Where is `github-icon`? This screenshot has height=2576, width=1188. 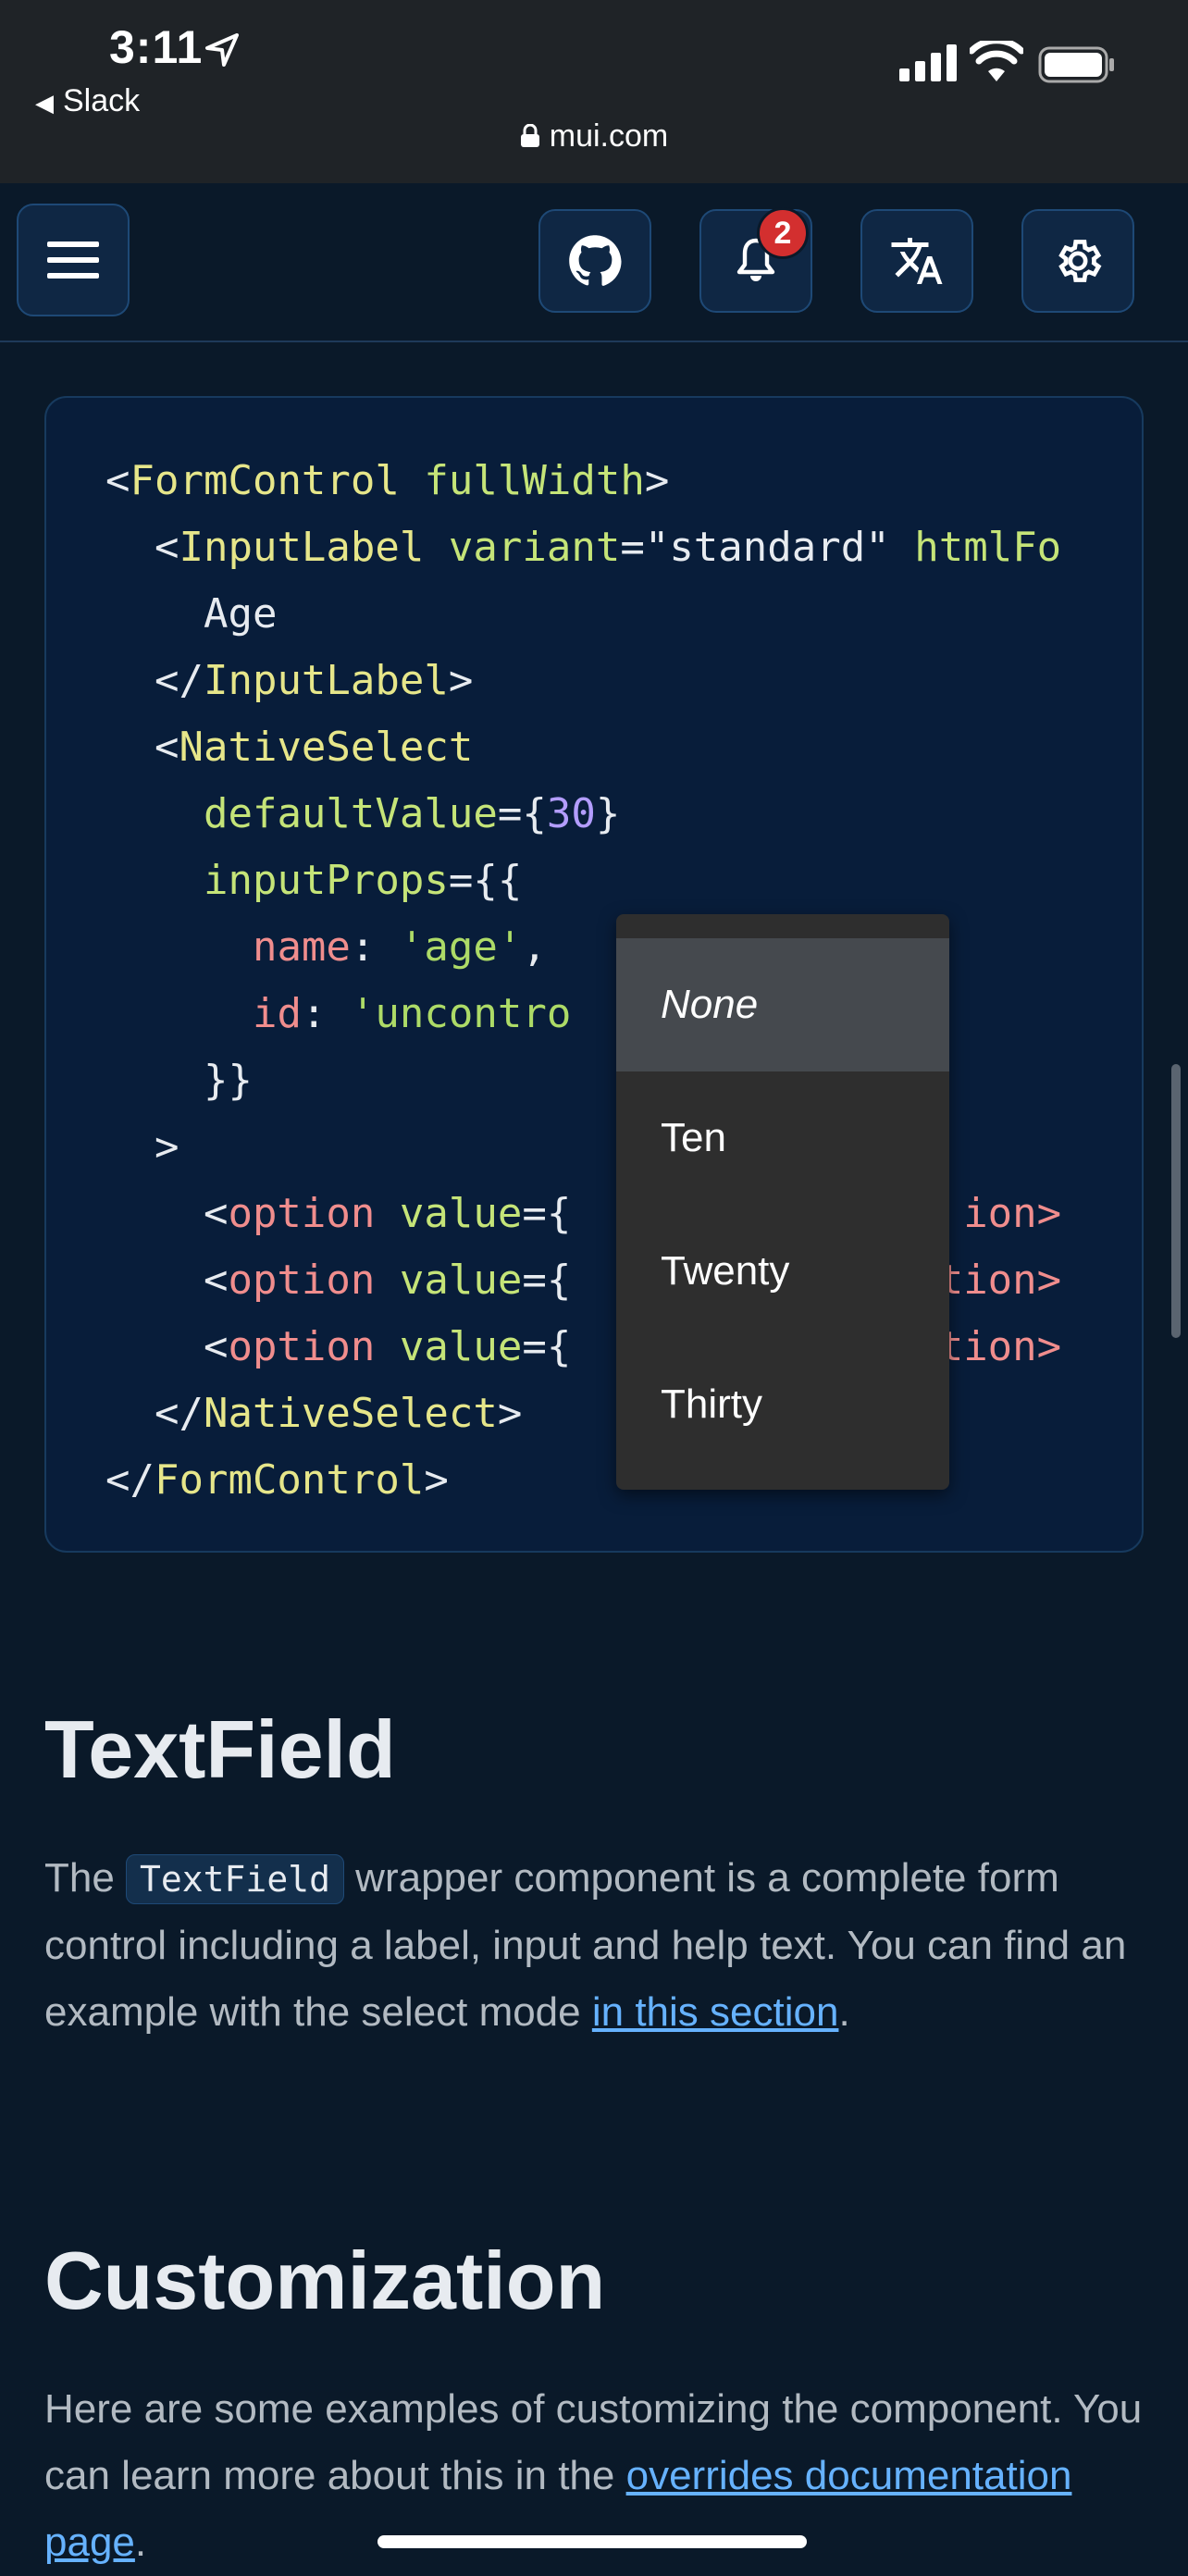
github-icon is located at coordinates (595, 260).